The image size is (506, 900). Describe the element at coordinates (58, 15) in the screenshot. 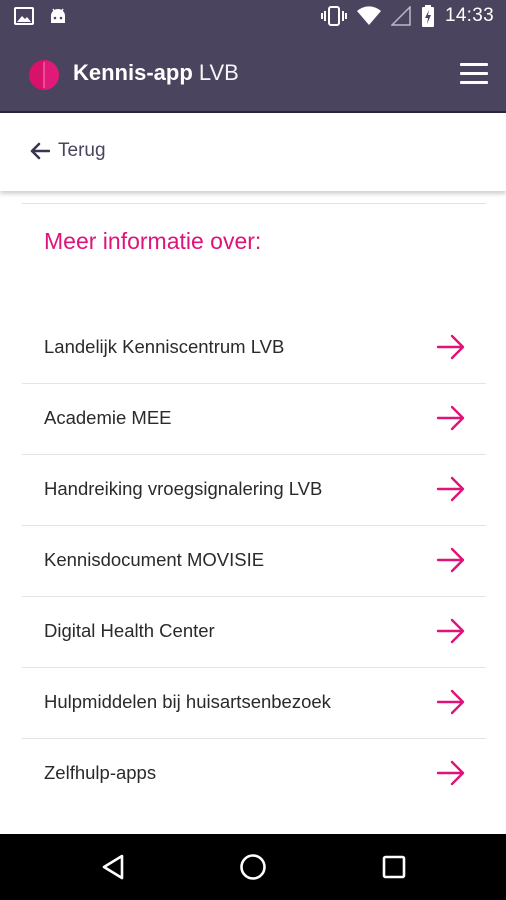

I see `android-icon` at that location.